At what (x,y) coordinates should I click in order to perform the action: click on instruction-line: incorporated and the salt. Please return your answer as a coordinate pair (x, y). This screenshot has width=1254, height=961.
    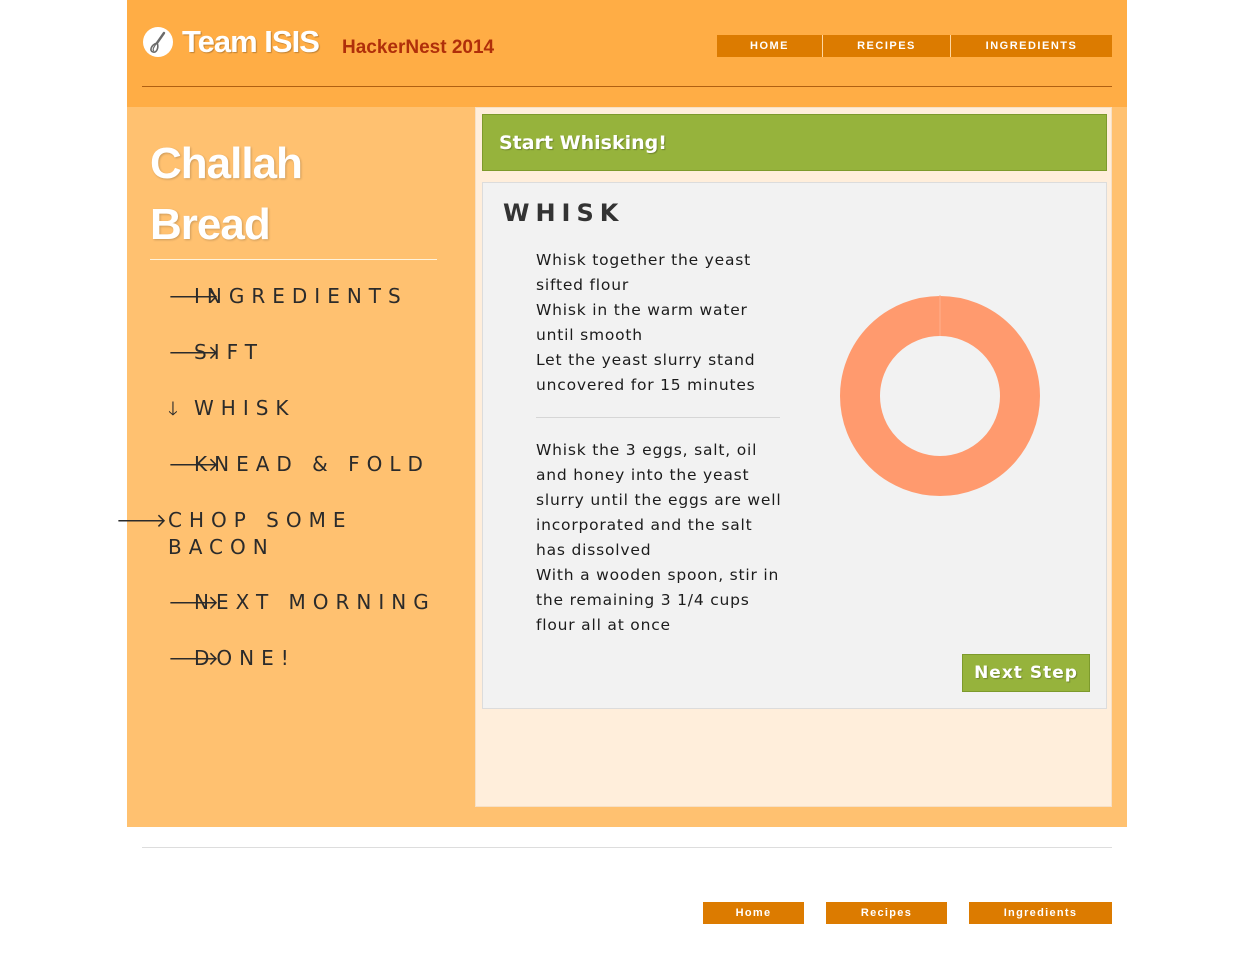
    Looking at the image, I should click on (644, 525).